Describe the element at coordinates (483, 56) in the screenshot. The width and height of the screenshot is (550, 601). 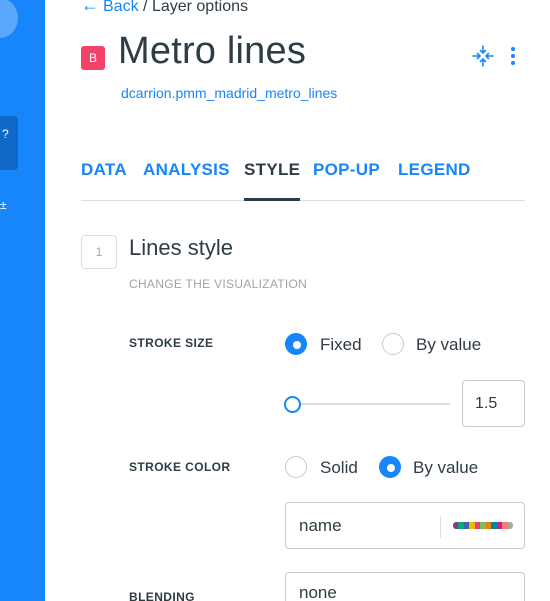
I see `collapse-arrows-icon` at that location.